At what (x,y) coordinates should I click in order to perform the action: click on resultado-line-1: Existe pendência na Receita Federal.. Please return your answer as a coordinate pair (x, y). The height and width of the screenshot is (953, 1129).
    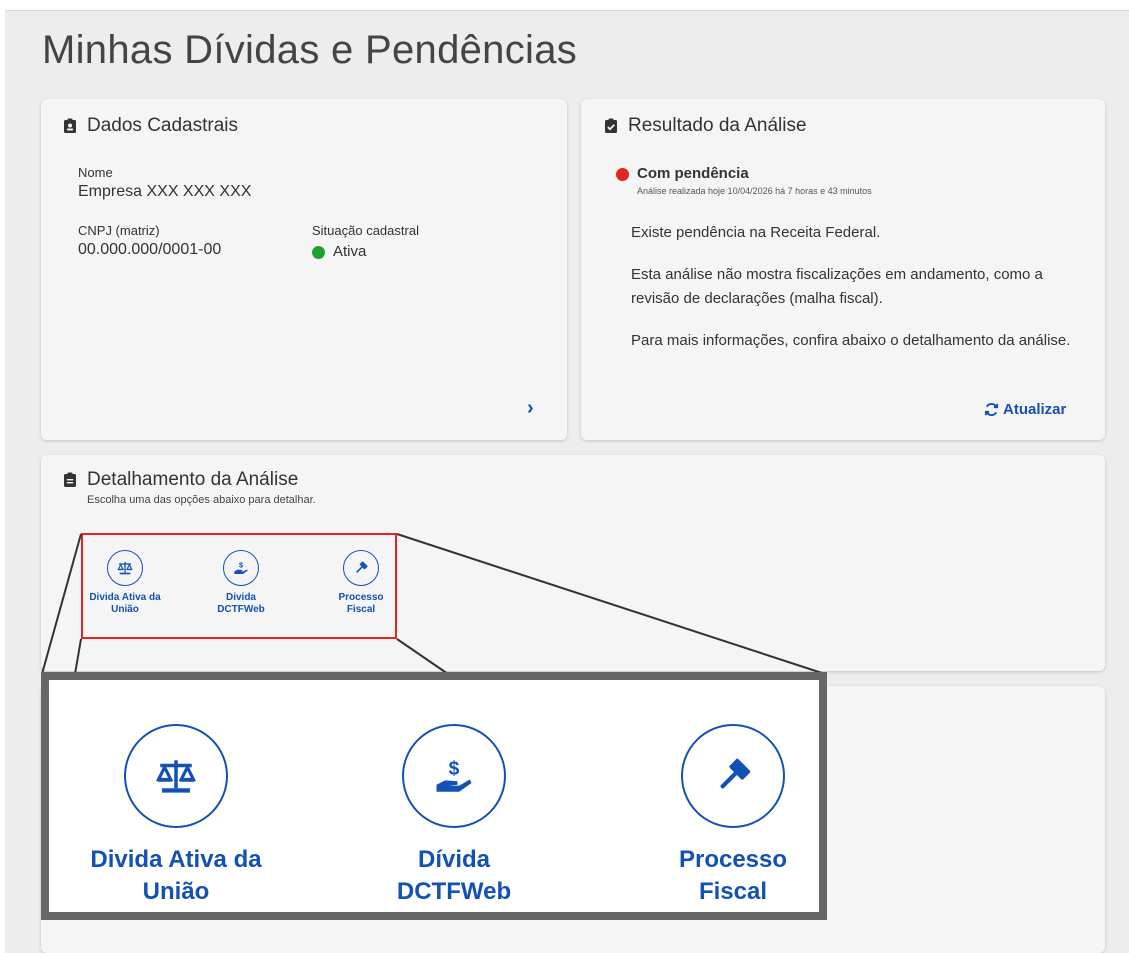
    Looking at the image, I should click on (756, 232).